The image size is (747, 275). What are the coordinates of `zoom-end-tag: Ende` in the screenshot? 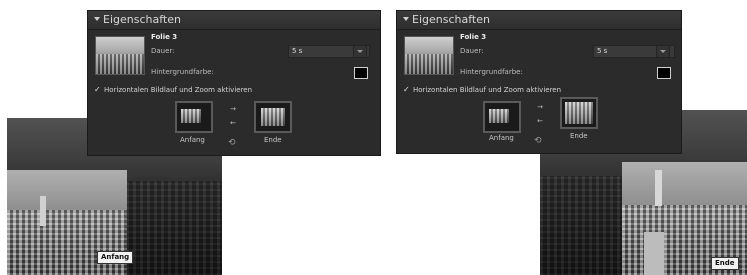 It's located at (725, 263).